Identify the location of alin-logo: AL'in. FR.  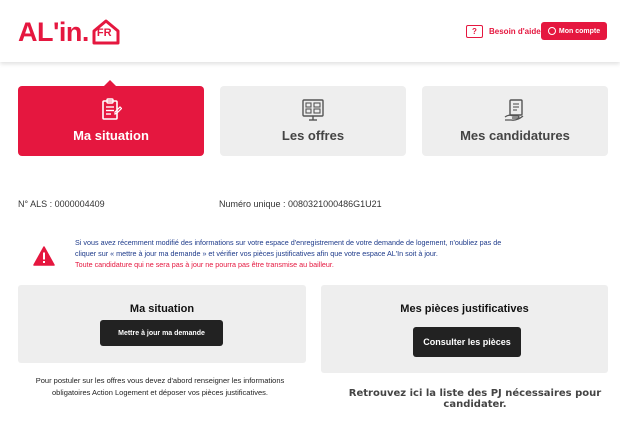
(69, 31).